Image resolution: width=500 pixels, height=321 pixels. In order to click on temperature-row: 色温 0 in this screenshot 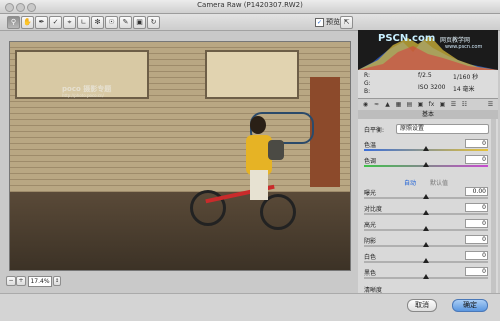, I will do `click(426, 147)`.